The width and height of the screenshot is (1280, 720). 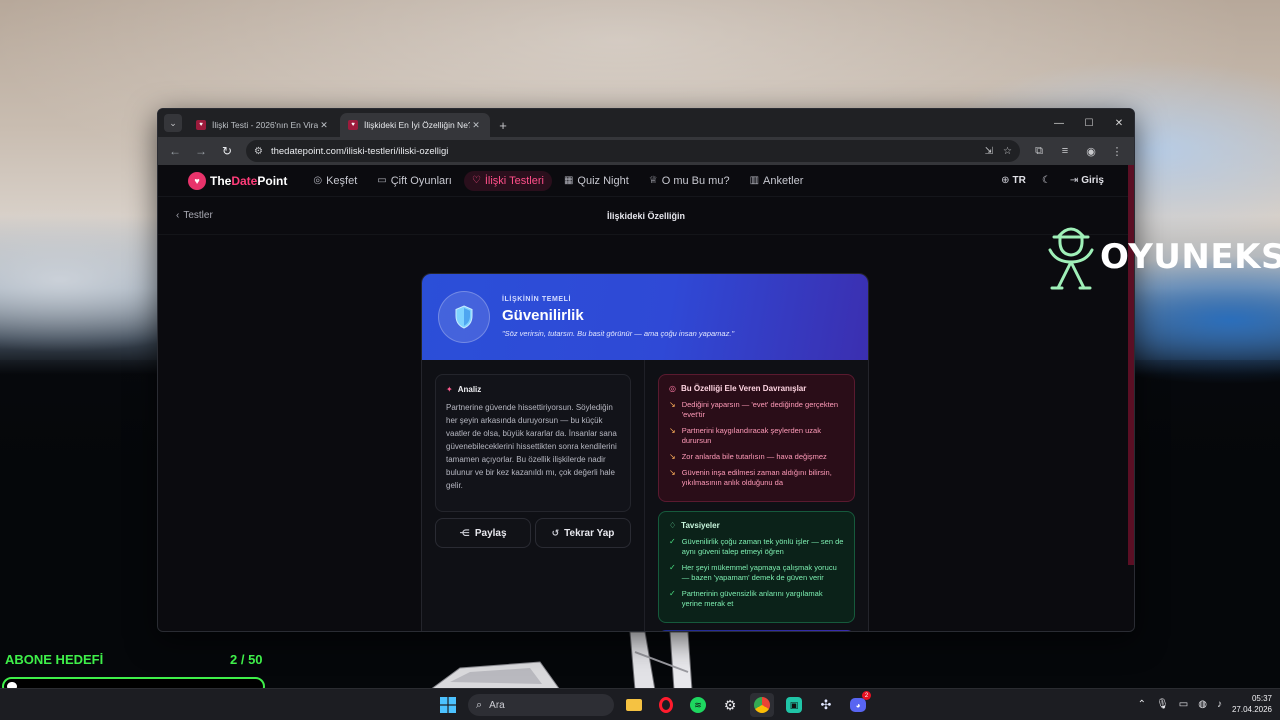 I want to click on login-button: ⇥ Giriş, so click(x=1087, y=180).